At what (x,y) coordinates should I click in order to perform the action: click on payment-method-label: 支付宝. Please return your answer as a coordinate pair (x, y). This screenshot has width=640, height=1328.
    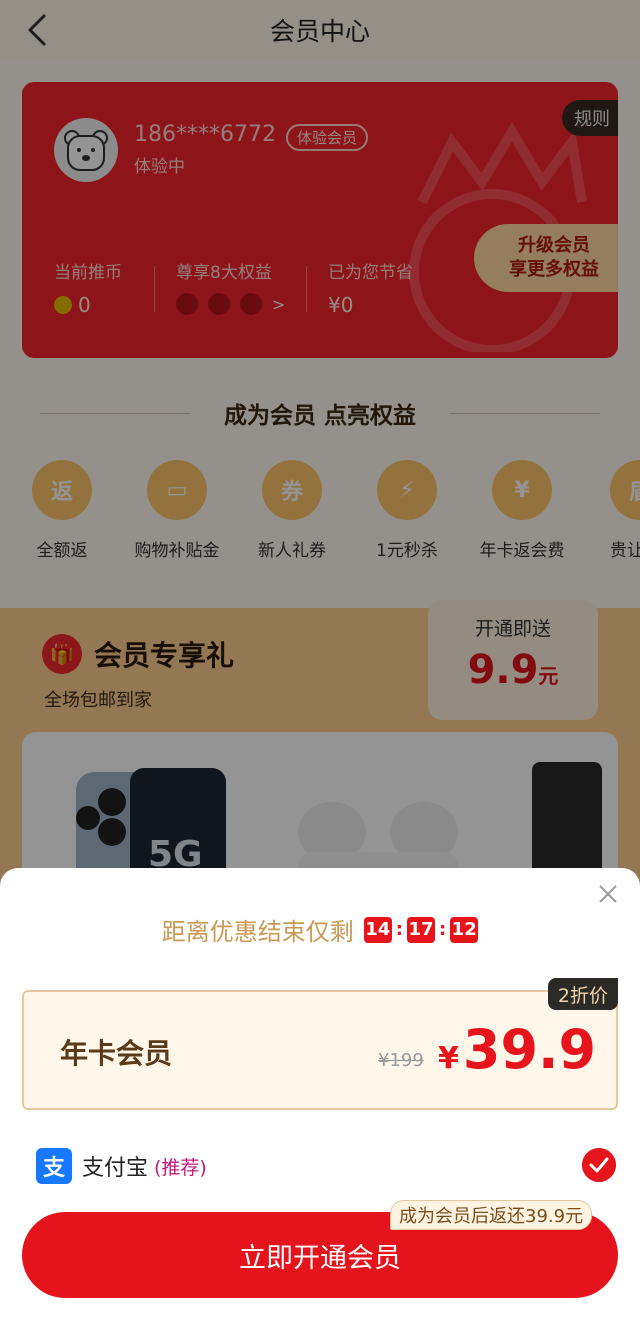
    Looking at the image, I should click on (115, 1168).